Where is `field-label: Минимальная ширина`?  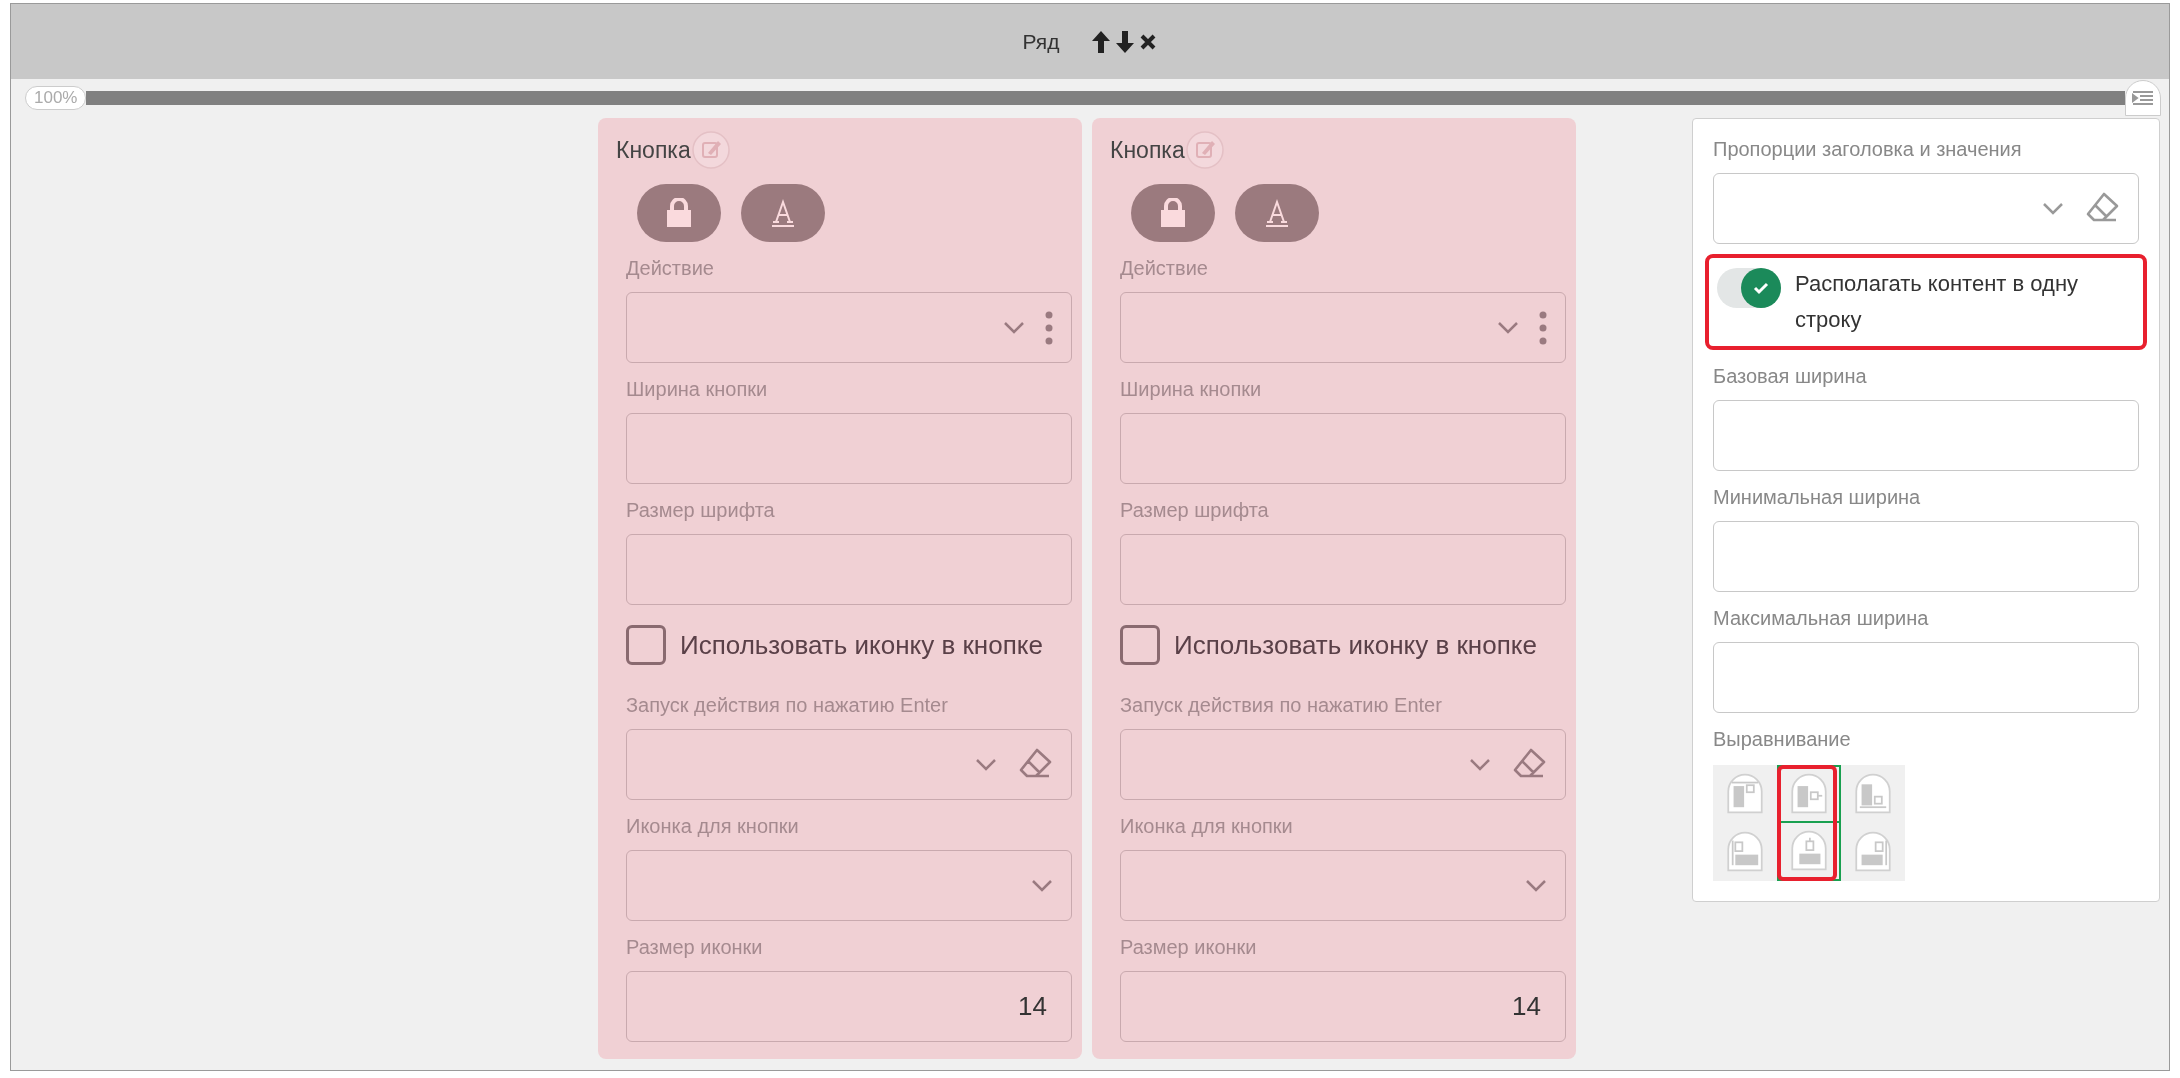
field-label: Минимальная ширина is located at coordinates (1817, 497).